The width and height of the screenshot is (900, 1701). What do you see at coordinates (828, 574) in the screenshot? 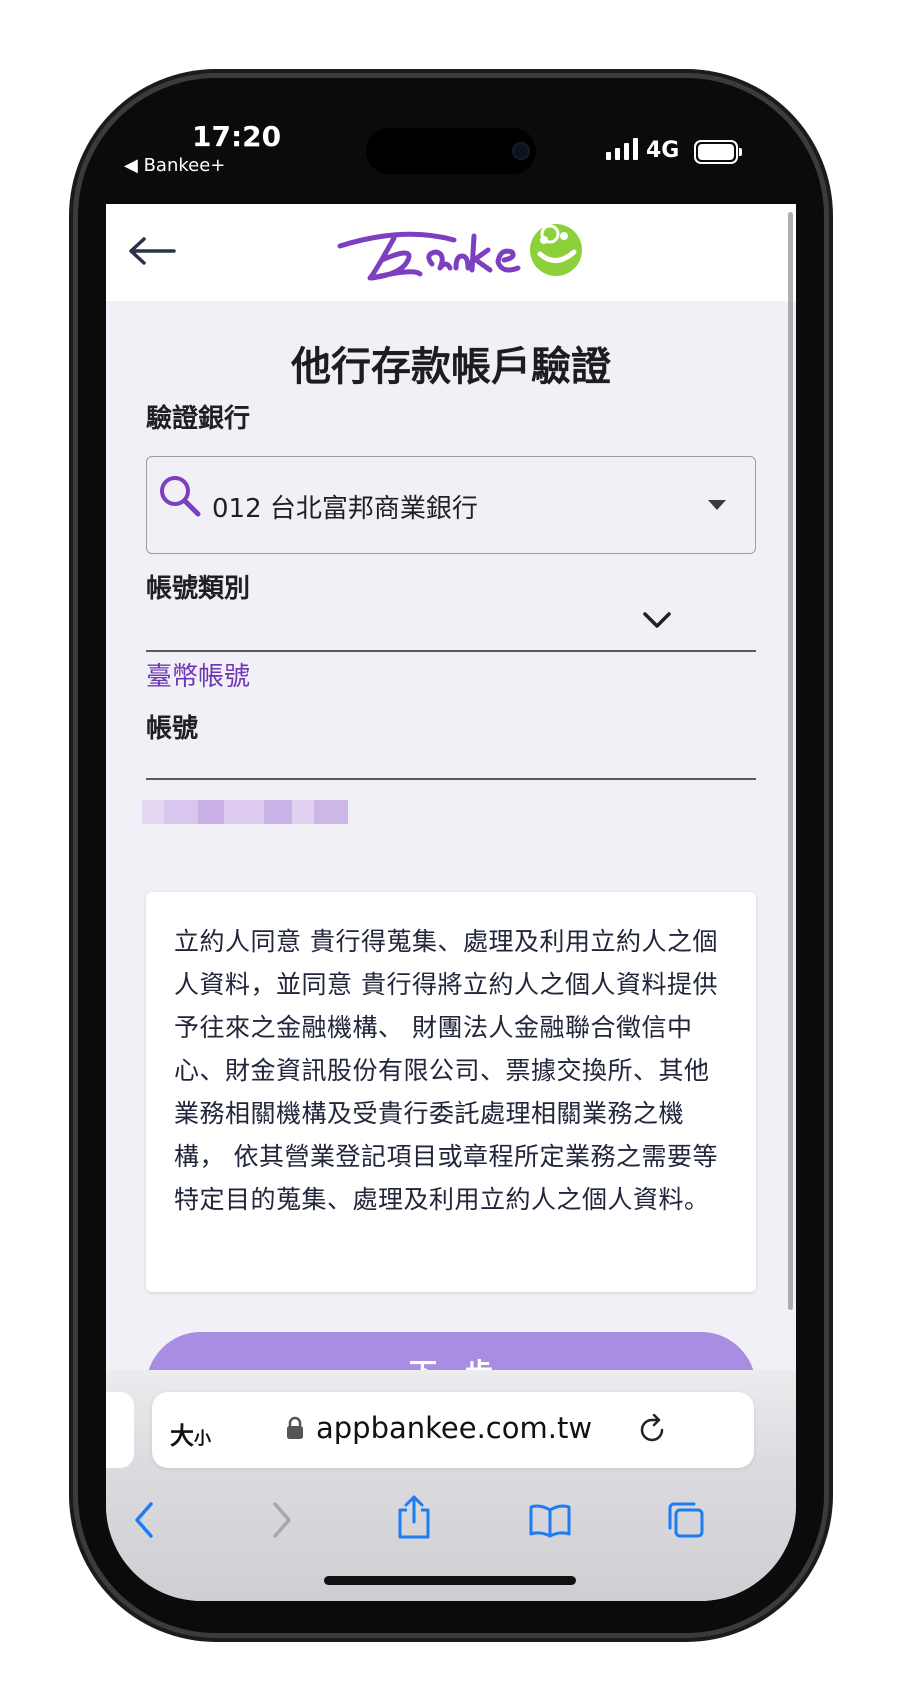
I see `power-button` at bounding box center [828, 574].